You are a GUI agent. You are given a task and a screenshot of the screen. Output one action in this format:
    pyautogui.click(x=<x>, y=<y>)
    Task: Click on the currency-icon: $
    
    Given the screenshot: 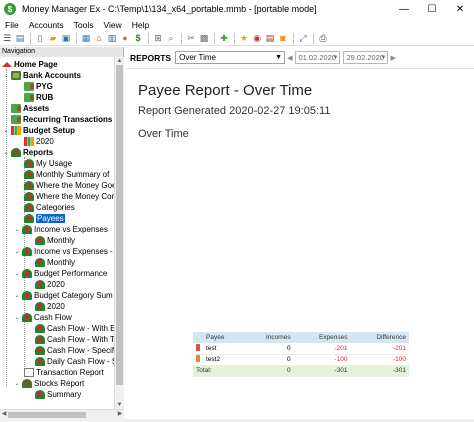 What is the action you would take?
    pyautogui.click(x=138, y=39)
    